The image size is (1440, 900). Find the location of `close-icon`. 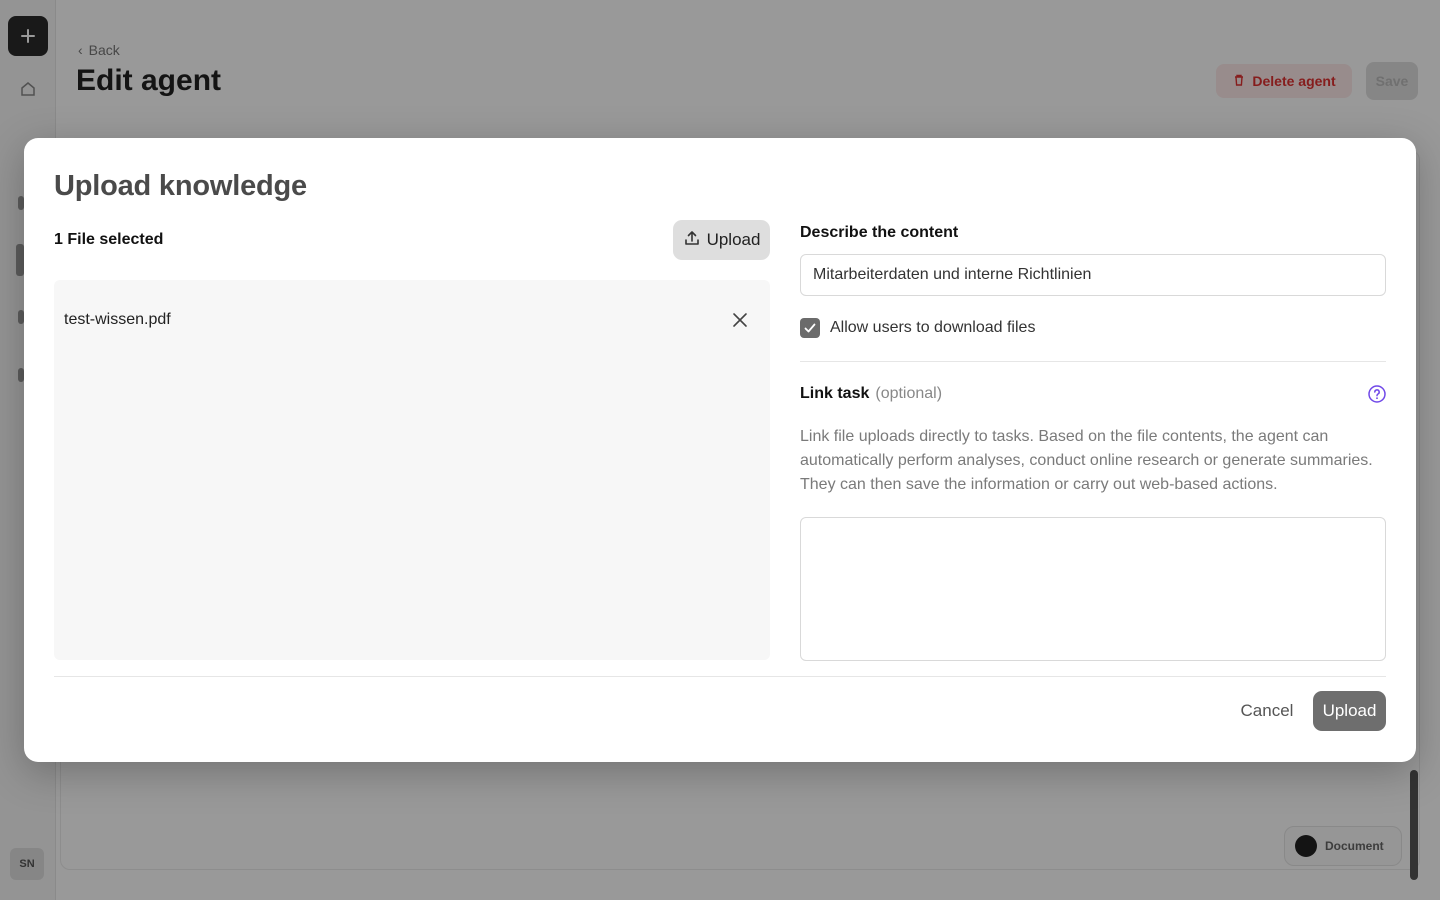

close-icon is located at coordinates (740, 320).